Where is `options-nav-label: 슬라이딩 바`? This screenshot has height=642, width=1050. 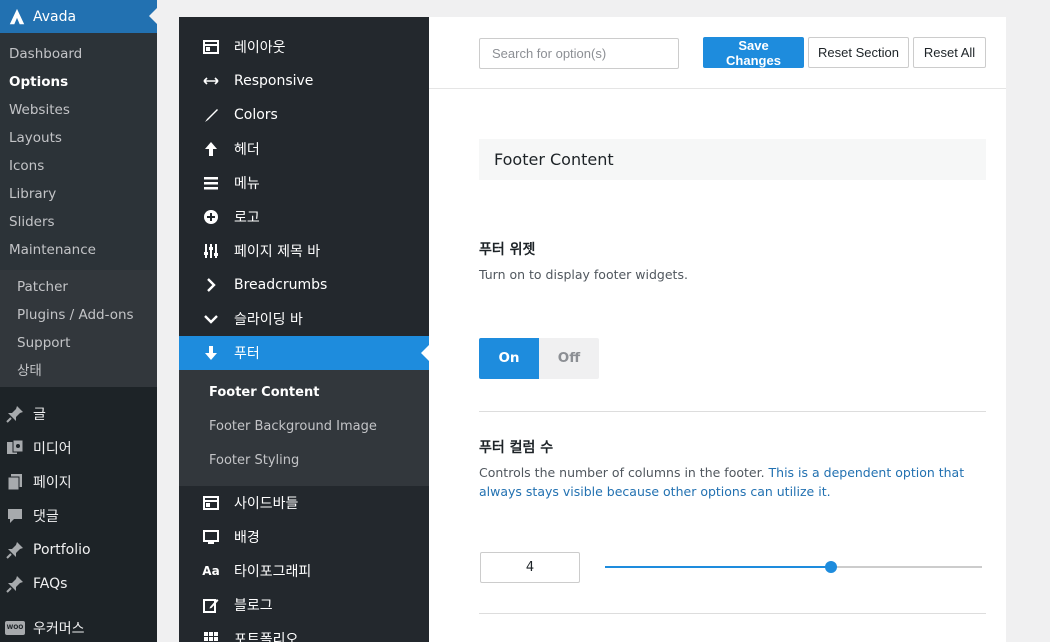 options-nav-label: 슬라이딩 바 is located at coordinates (268, 320).